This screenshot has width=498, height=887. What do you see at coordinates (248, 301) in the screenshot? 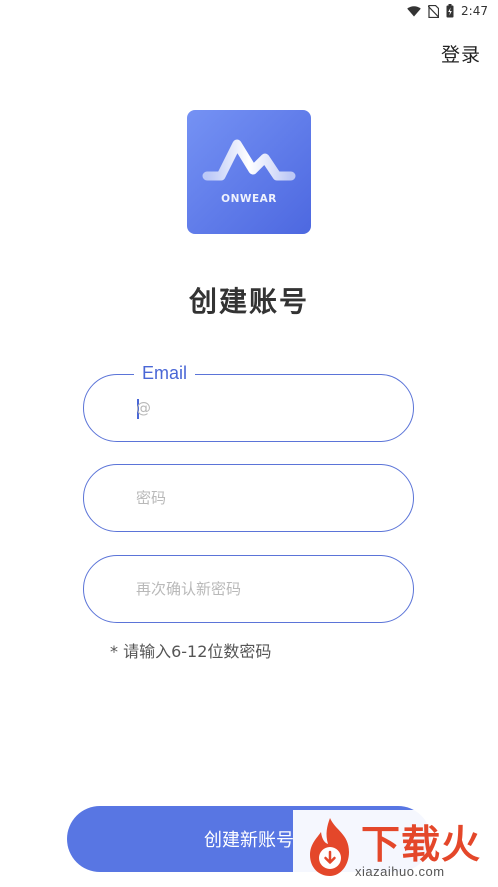
I see `page-title: 创建账号` at bounding box center [248, 301].